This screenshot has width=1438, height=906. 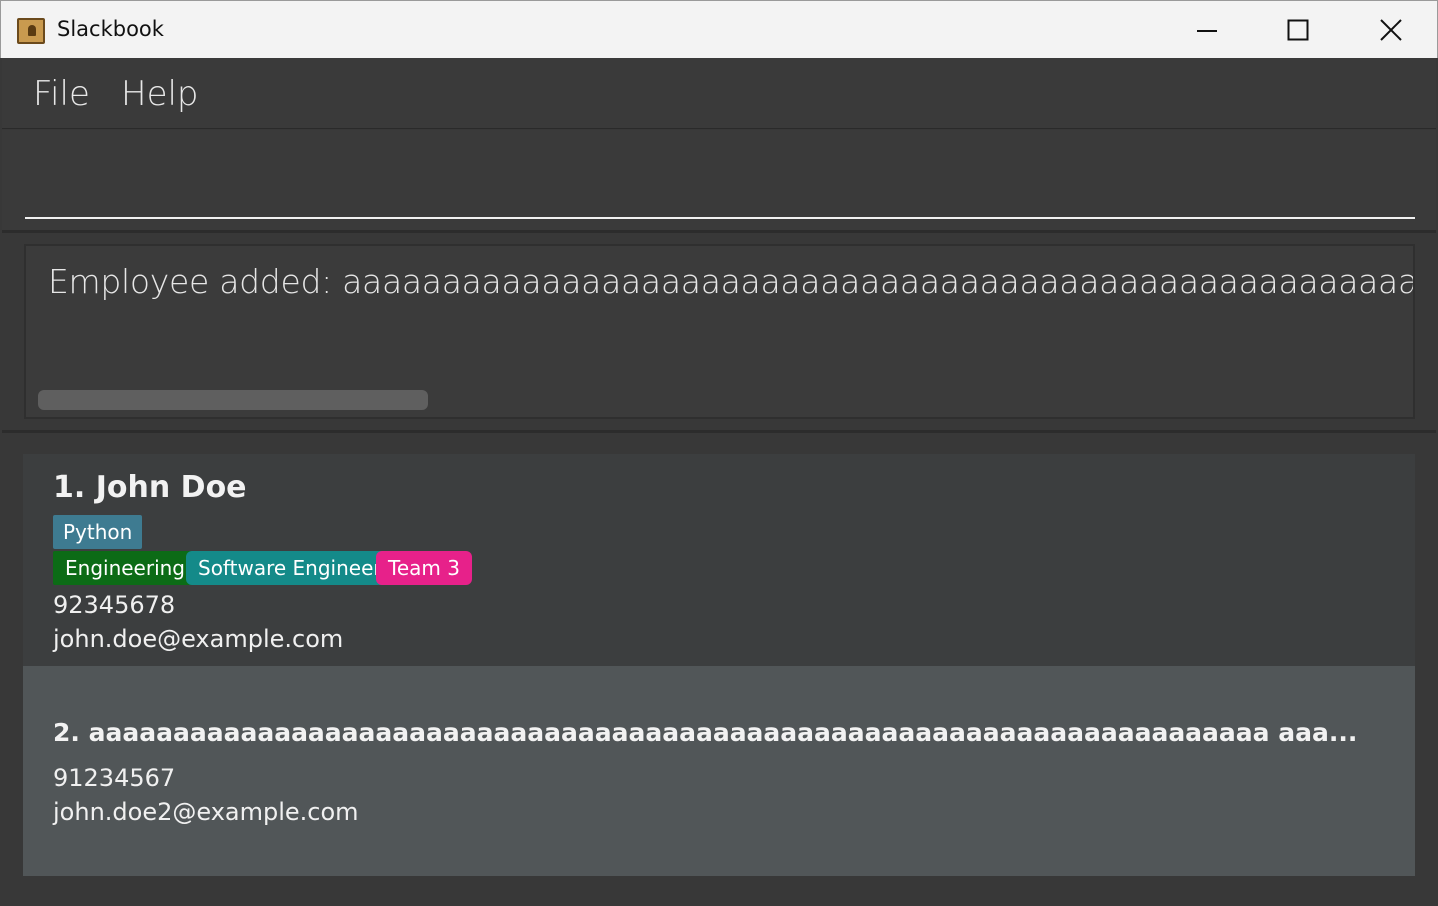 I want to click on window-title: Slackbook, so click(x=110, y=29).